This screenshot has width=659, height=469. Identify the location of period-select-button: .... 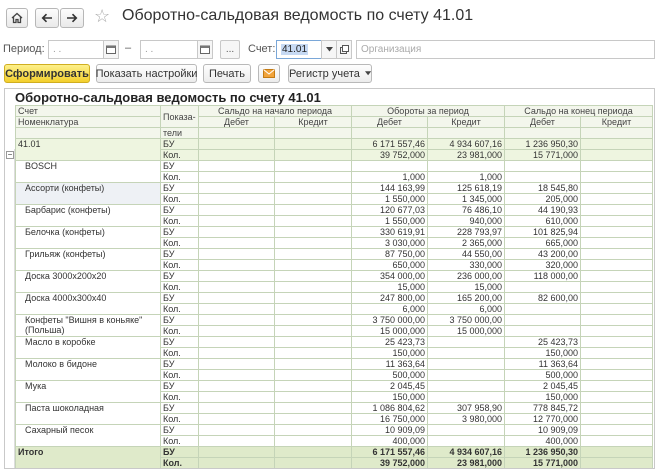
(230, 49).